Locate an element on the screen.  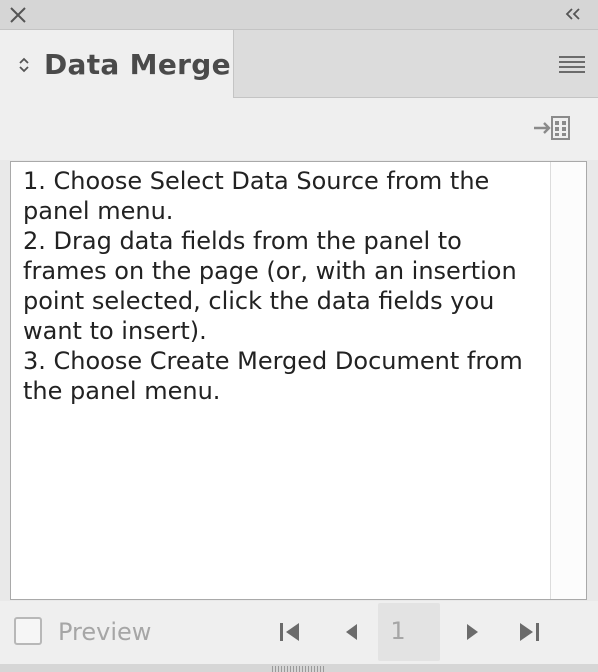
previous-record-icon is located at coordinates (353, 632).